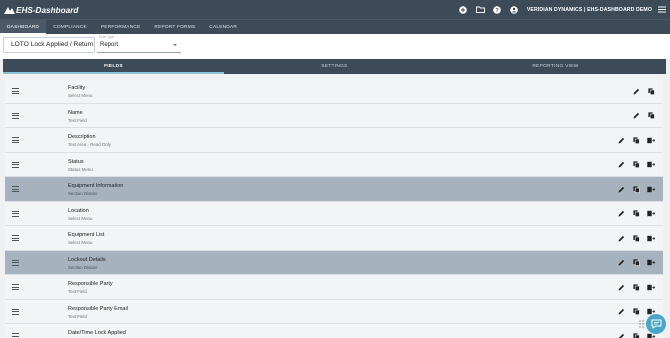 The height and width of the screenshot is (338, 670). I want to click on nav-tab-report-forms: REPORT FORMS, so click(174, 27).